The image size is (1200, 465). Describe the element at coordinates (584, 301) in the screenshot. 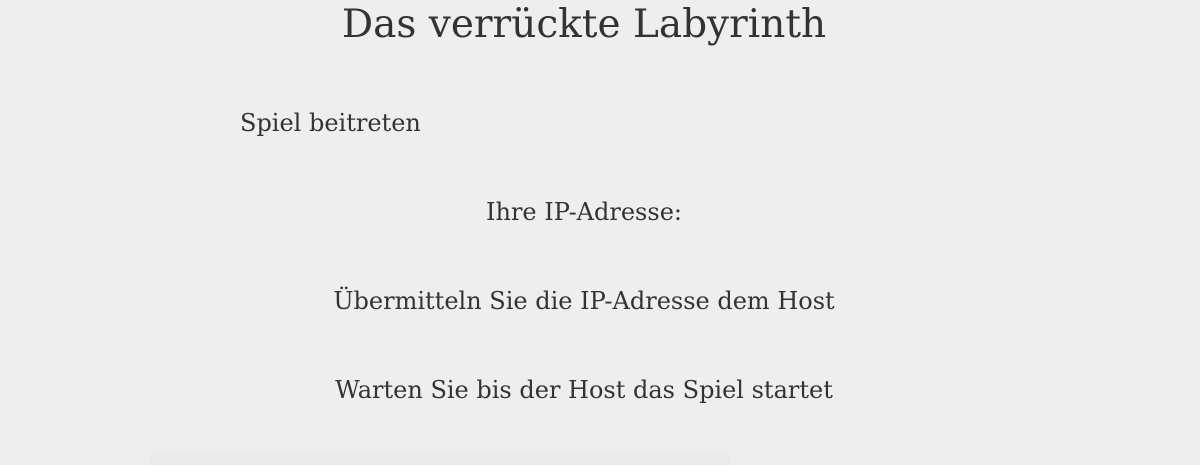

I see `send-ip-instruction: Übermitteln Sie die IP-Adresse dem Host` at that location.